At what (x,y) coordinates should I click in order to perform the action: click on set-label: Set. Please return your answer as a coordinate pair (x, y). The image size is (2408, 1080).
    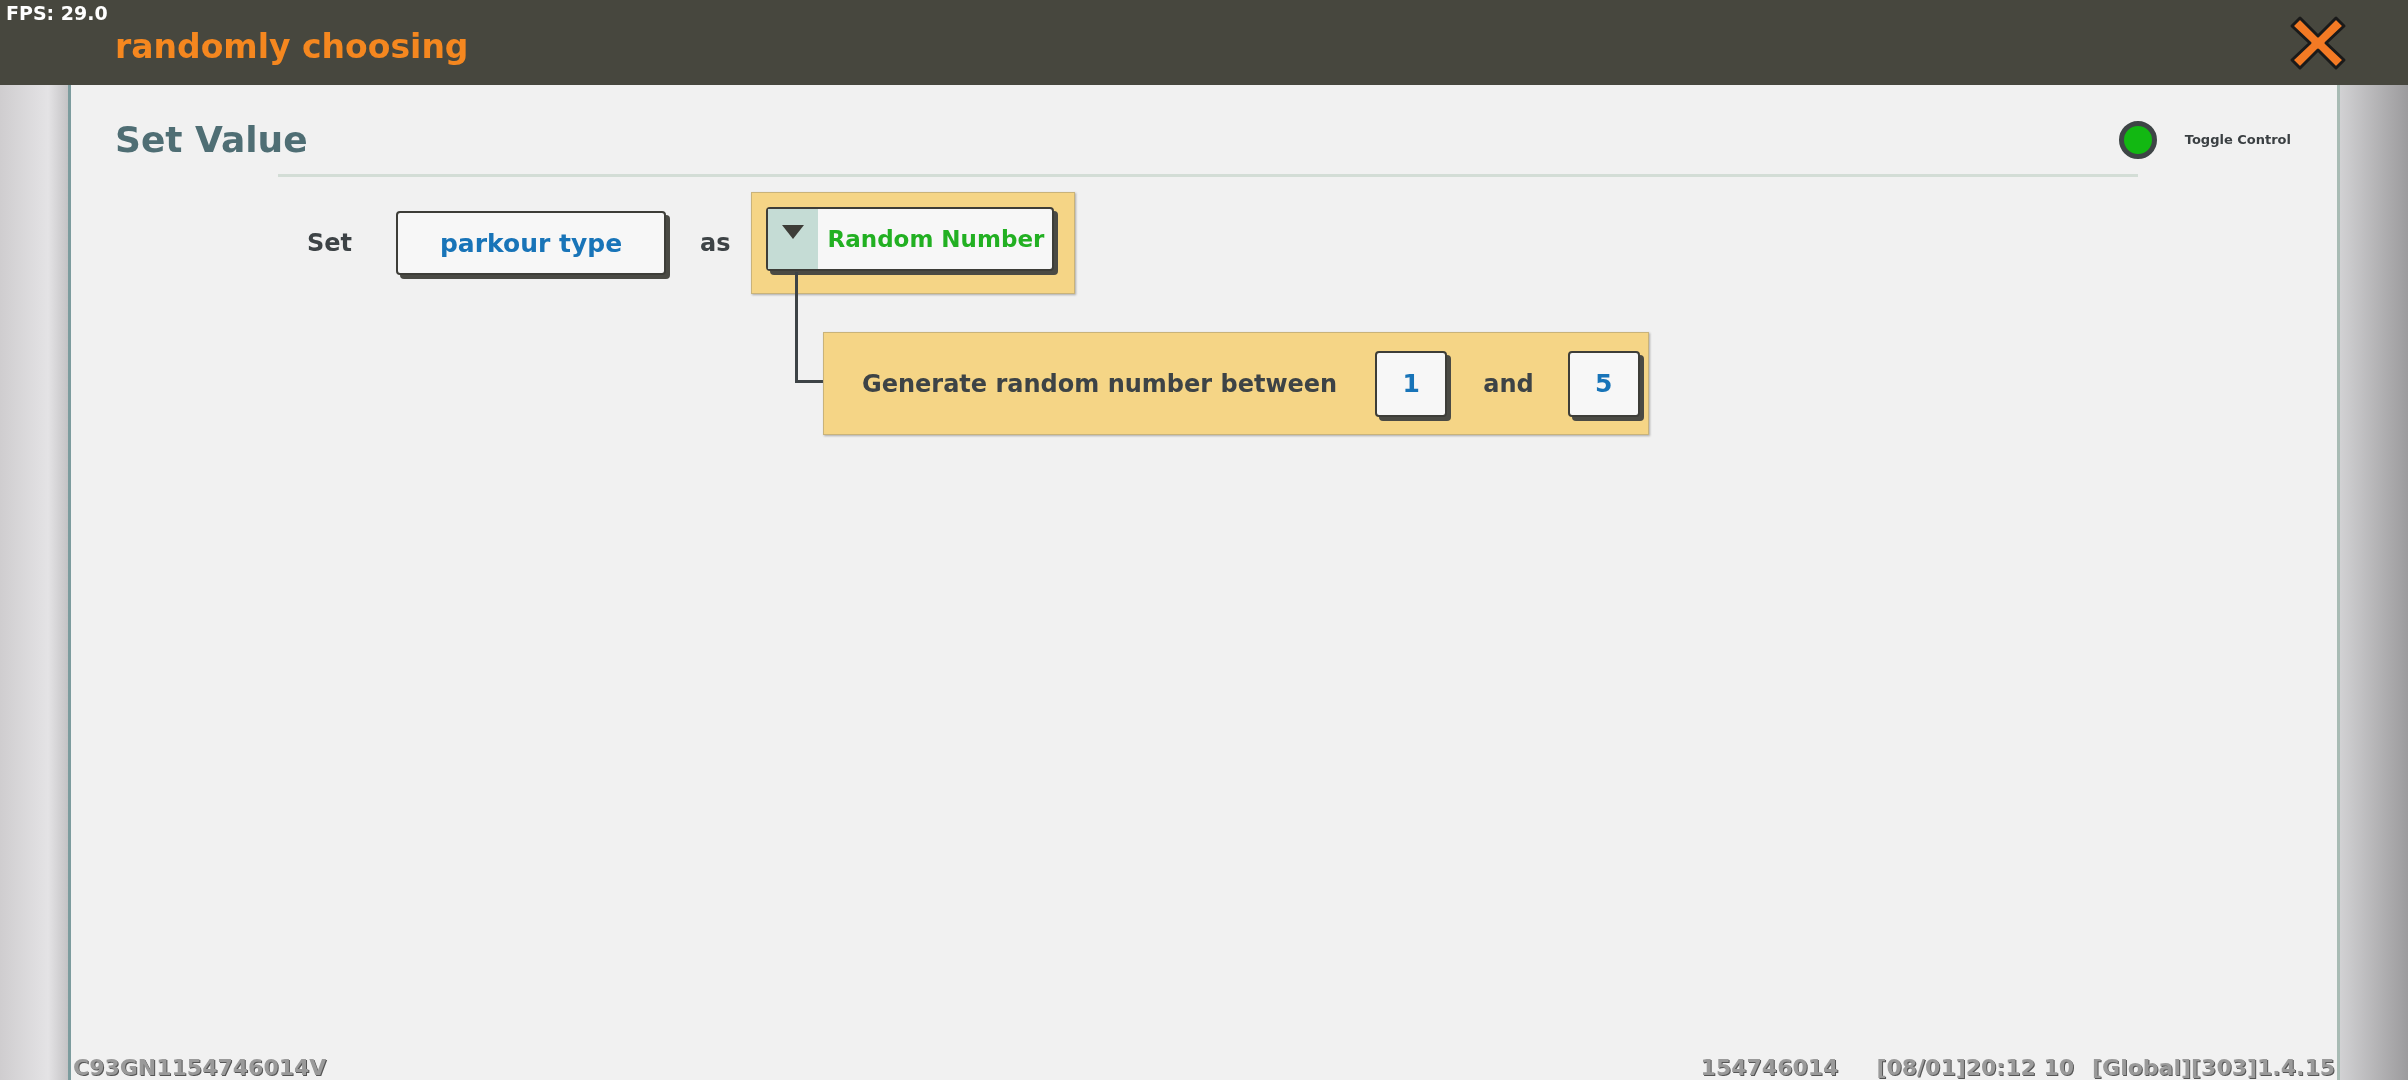
    Looking at the image, I should click on (330, 243).